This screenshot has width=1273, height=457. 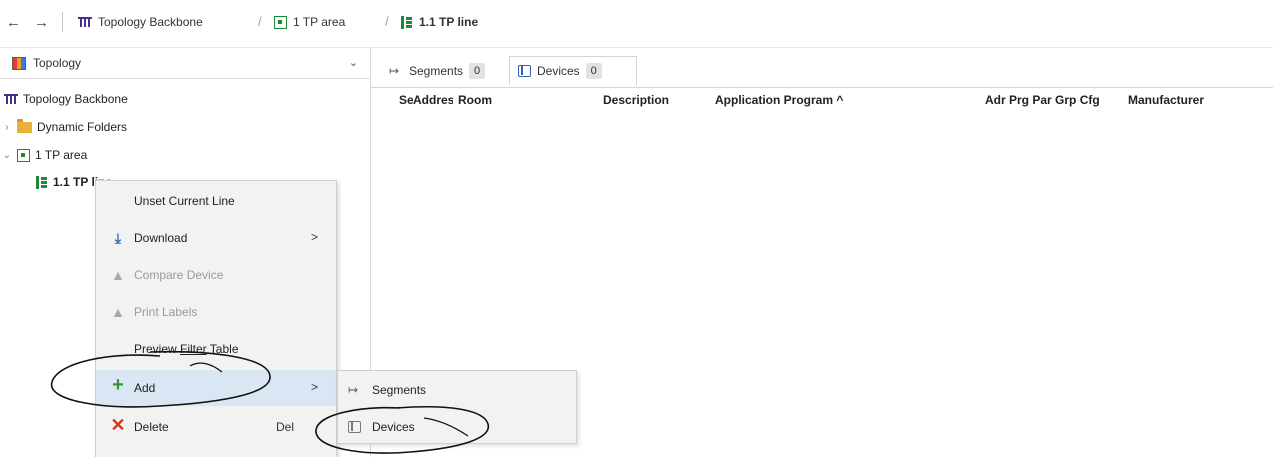 I want to click on tree-item-label: 1 TP area, so click(x=61, y=155).